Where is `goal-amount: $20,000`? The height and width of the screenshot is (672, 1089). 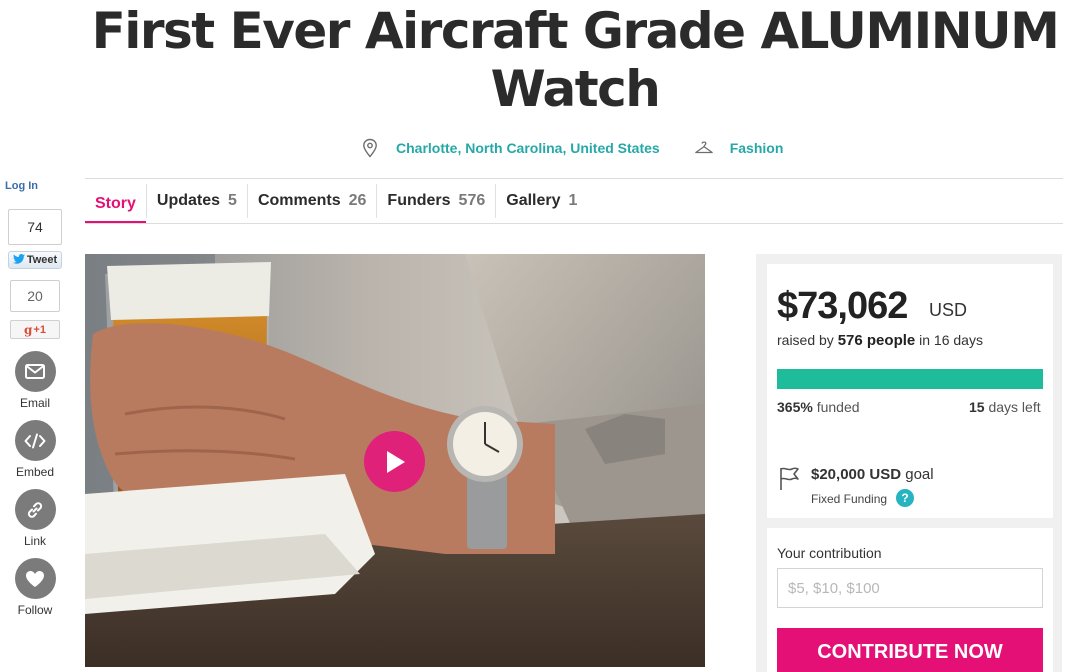 goal-amount: $20,000 is located at coordinates (838, 474).